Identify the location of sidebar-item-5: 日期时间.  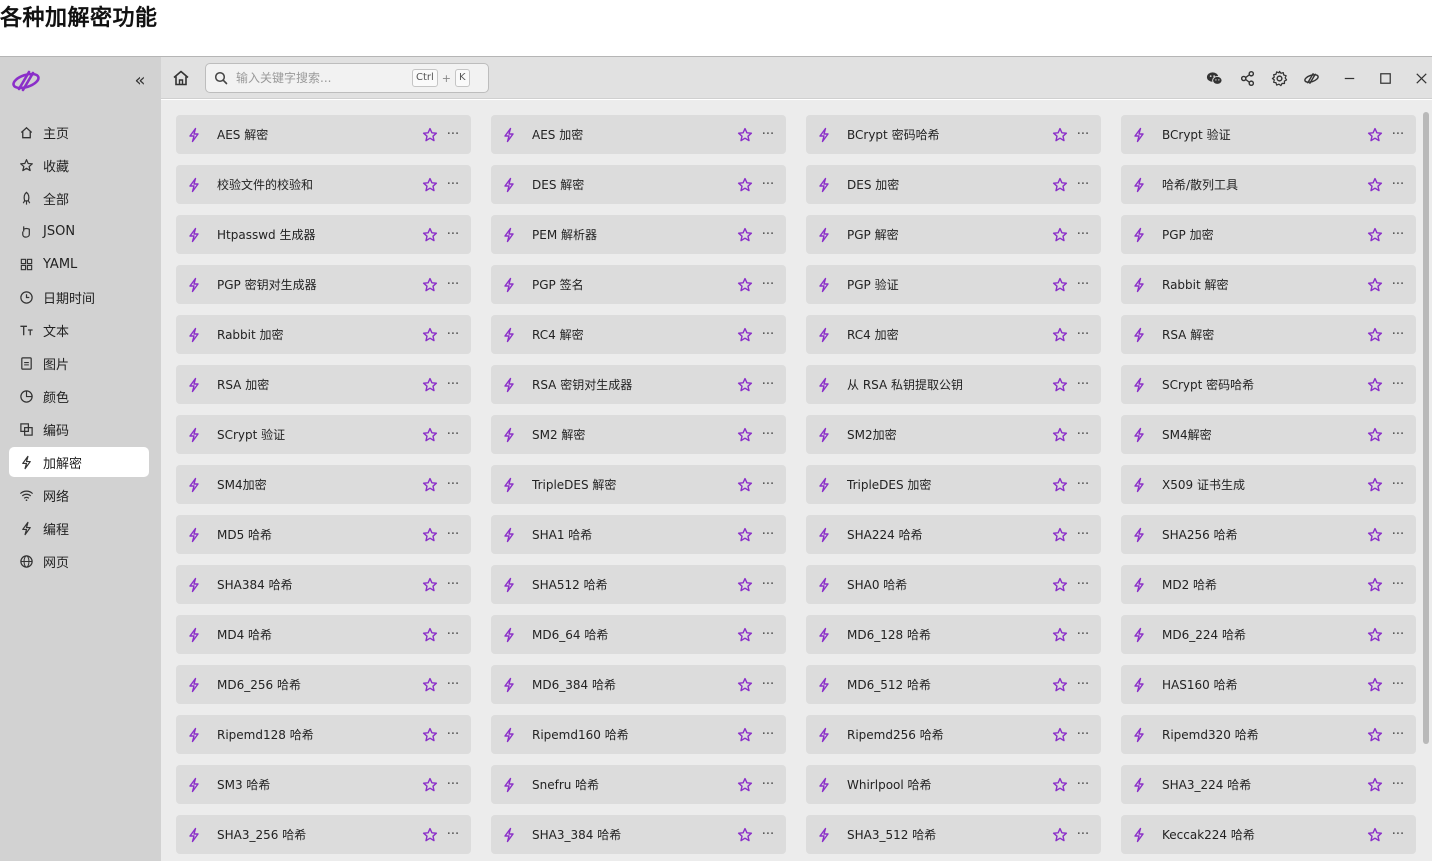
(79, 297).